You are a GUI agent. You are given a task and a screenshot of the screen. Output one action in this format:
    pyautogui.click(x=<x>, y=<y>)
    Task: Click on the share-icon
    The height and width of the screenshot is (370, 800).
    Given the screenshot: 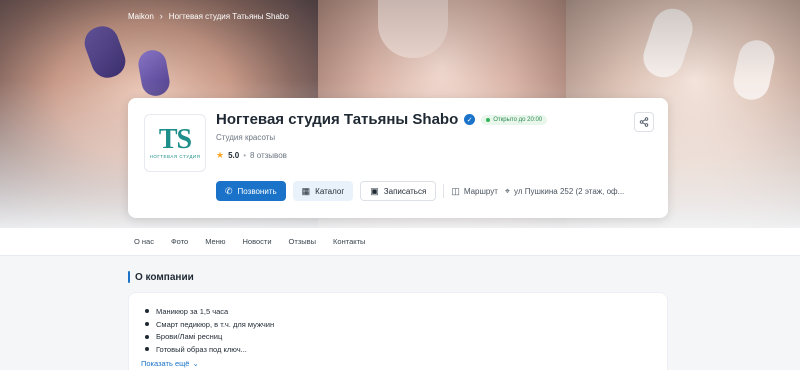 What is the action you would take?
    pyautogui.click(x=644, y=122)
    